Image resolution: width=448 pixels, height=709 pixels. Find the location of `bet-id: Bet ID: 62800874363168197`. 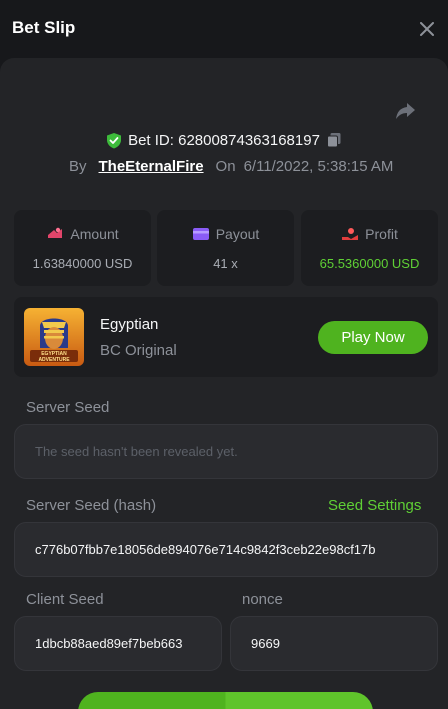

bet-id: Bet ID: 62800874363168197 is located at coordinates (224, 140).